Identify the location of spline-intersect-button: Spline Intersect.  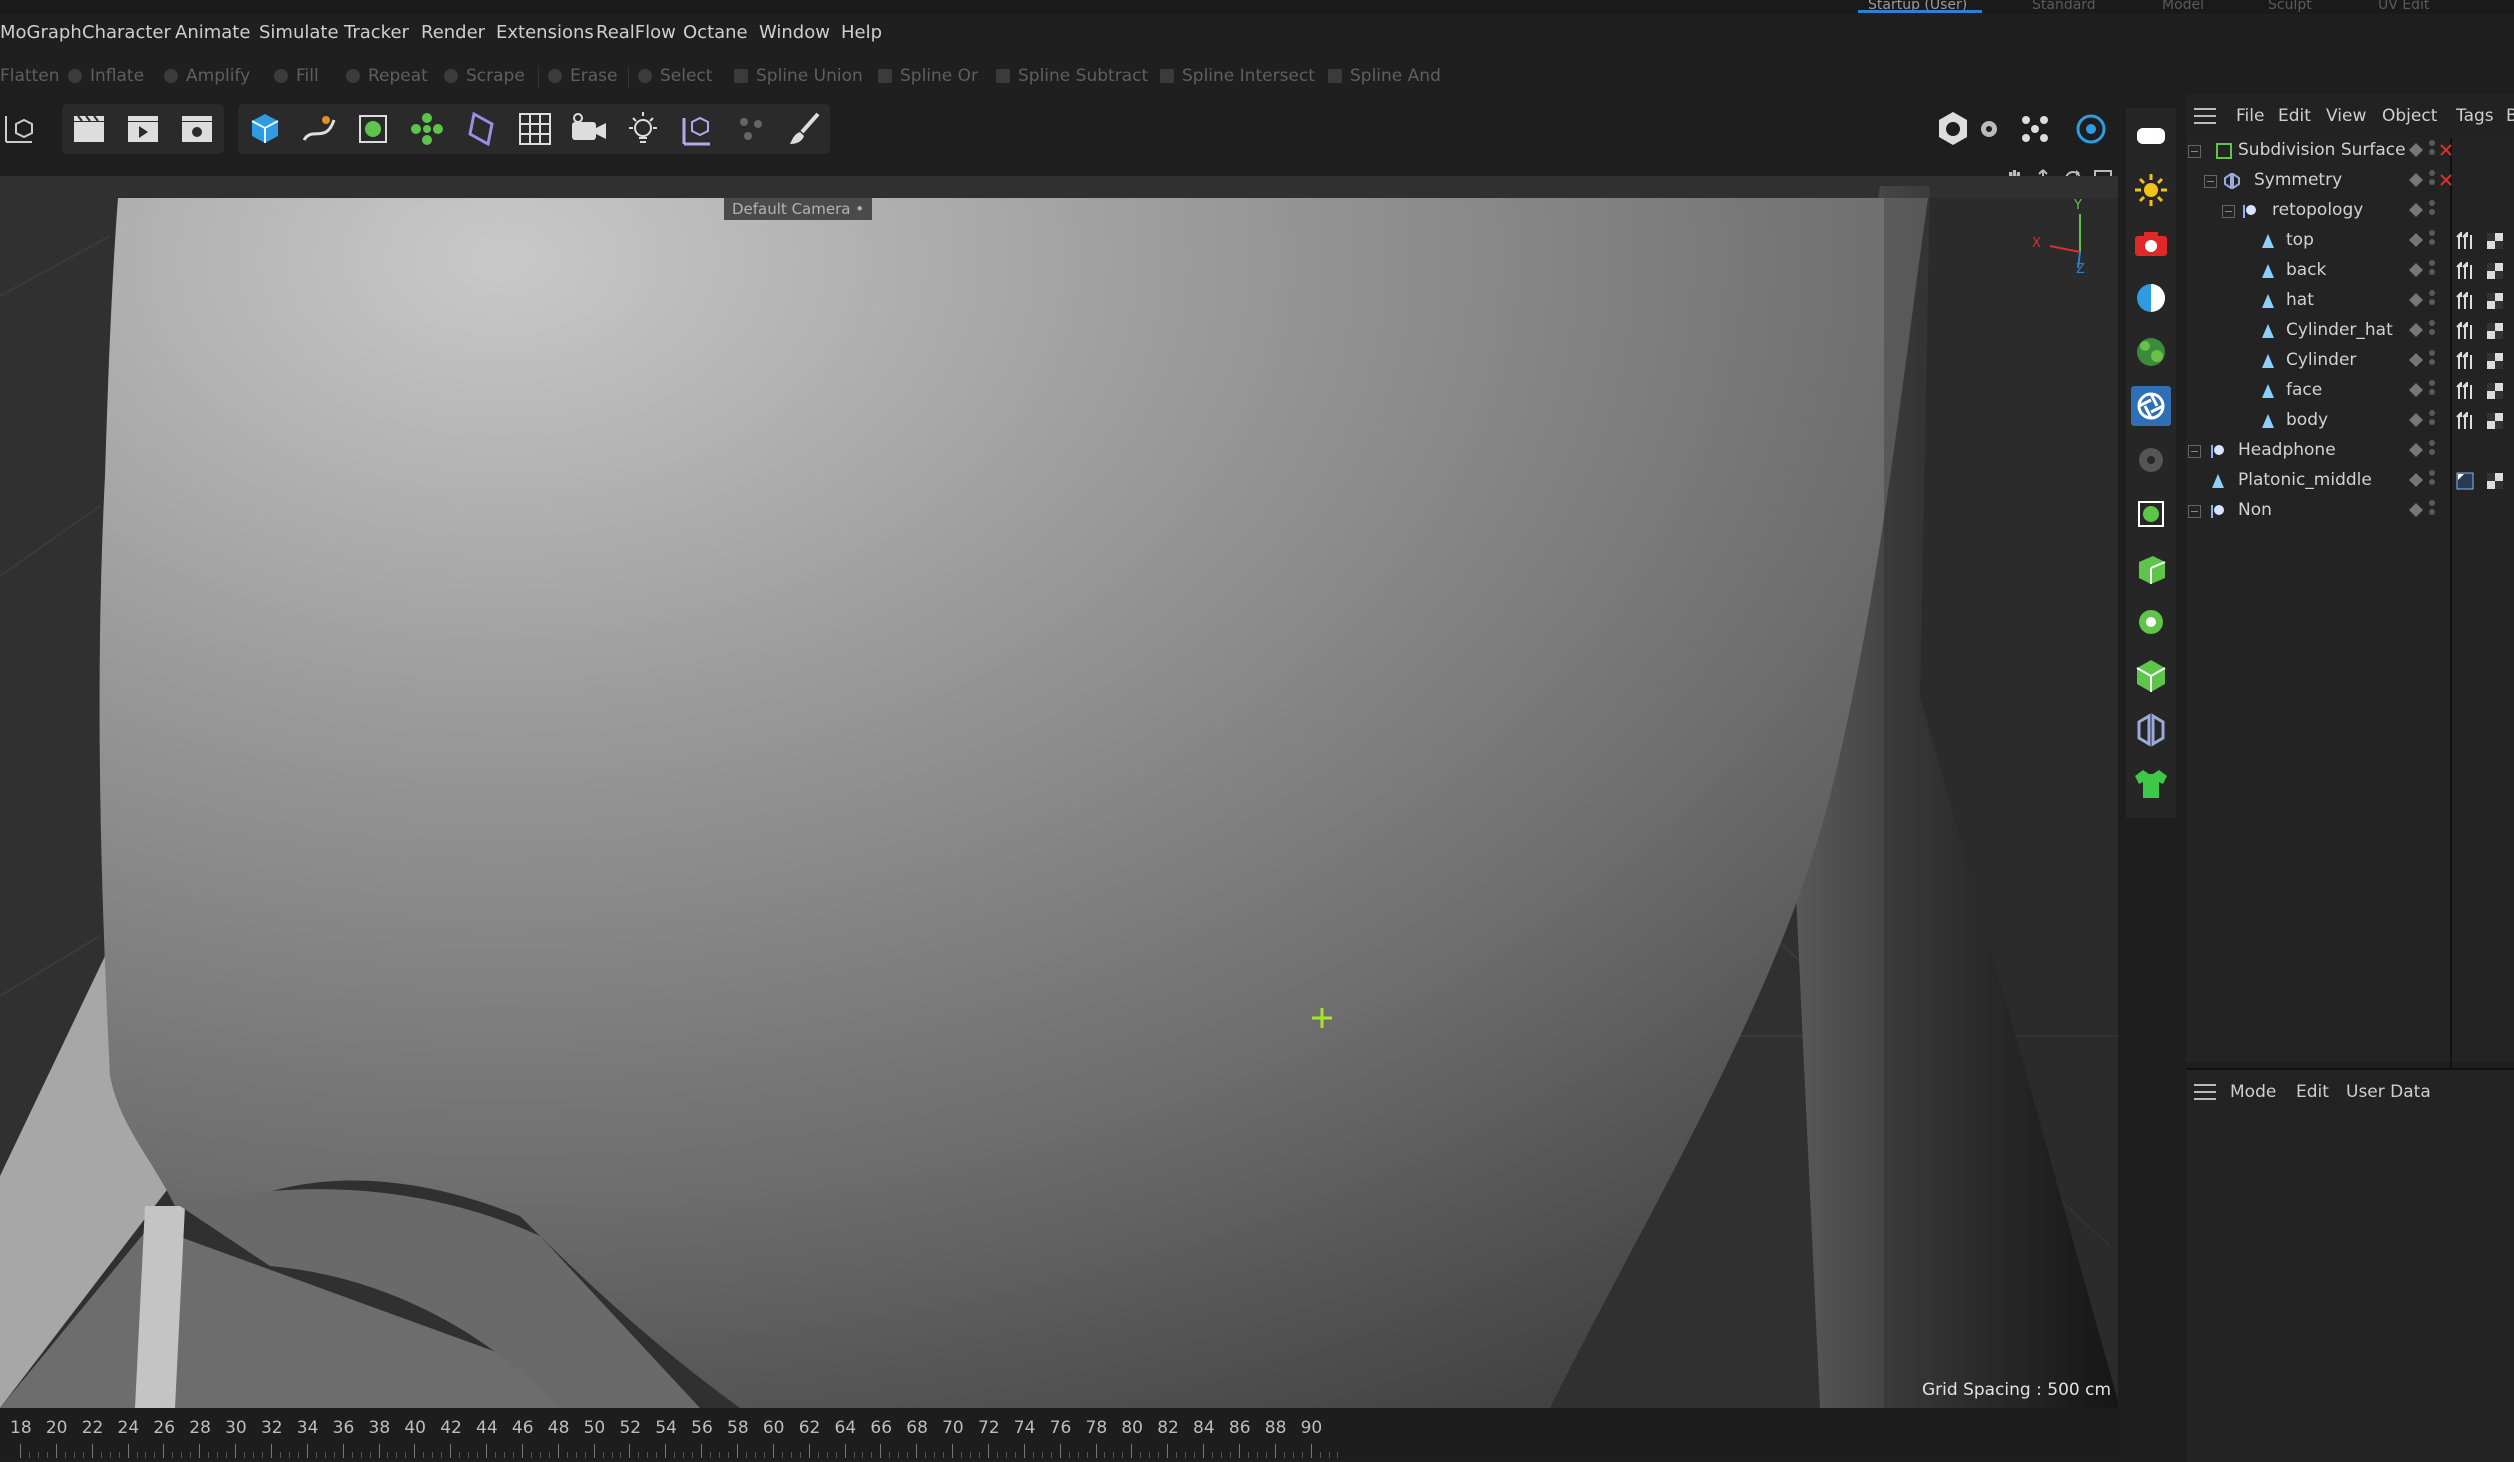
(1237, 76).